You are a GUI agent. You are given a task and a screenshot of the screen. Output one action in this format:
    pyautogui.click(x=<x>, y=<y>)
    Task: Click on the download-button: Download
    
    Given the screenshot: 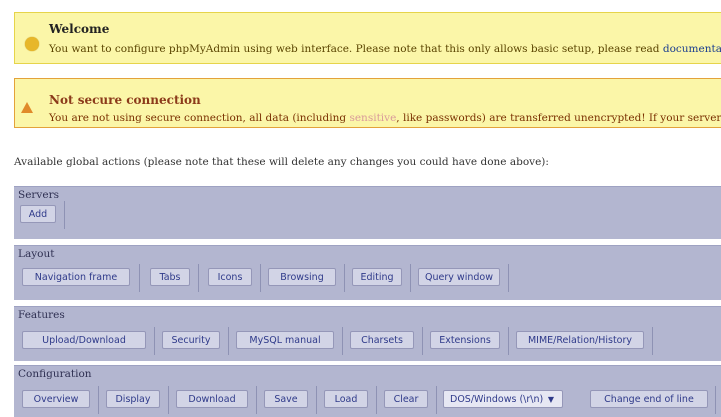 What is the action you would take?
    pyautogui.click(x=212, y=399)
    